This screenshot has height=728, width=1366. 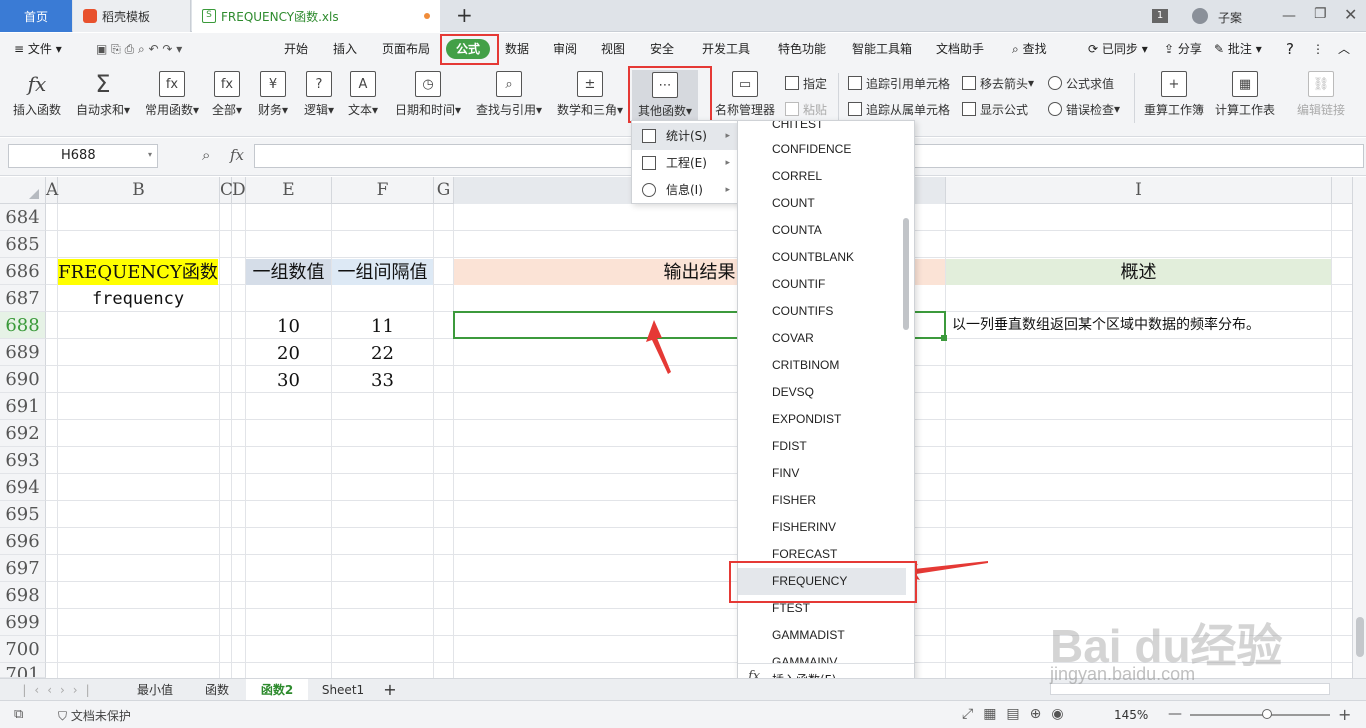 What do you see at coordinates (277, 690) in the screenshot?
I see `sheet-tab-active: 函数2` at bounding box center [277, 690].